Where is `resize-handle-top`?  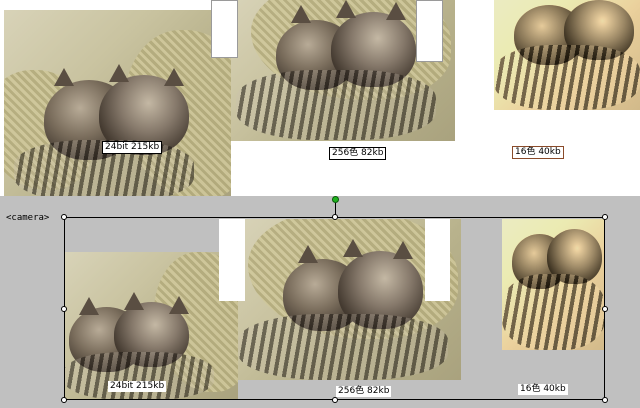 resize-handle-top is located at coordinates (335, 217).